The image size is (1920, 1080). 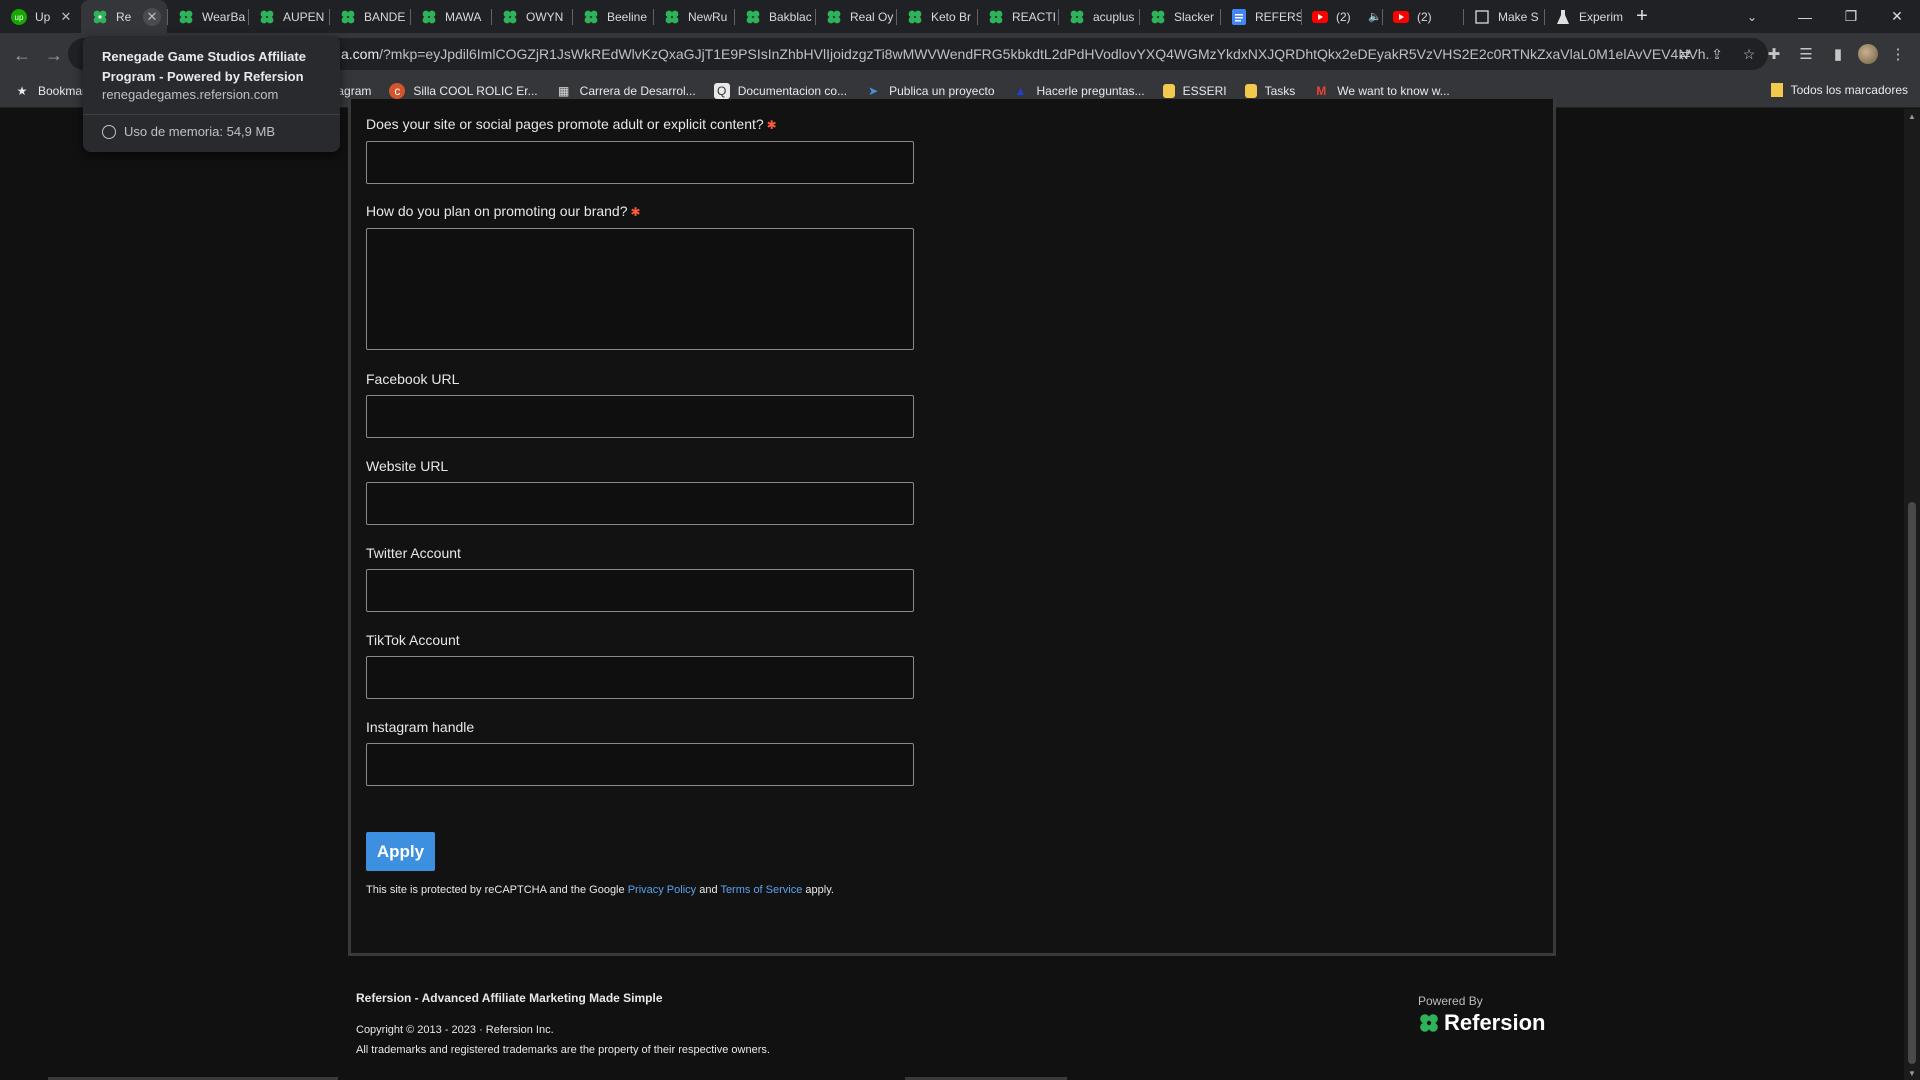 I want to click on bookmark-star-icon: ☆, so click(x=1749, y=54).